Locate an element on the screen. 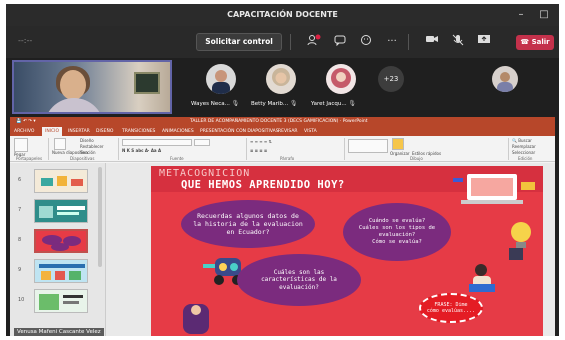 Image resolution: width=565 pixels, height=340 pixels. group-label: Fuente is located at coordinates (177, 158).